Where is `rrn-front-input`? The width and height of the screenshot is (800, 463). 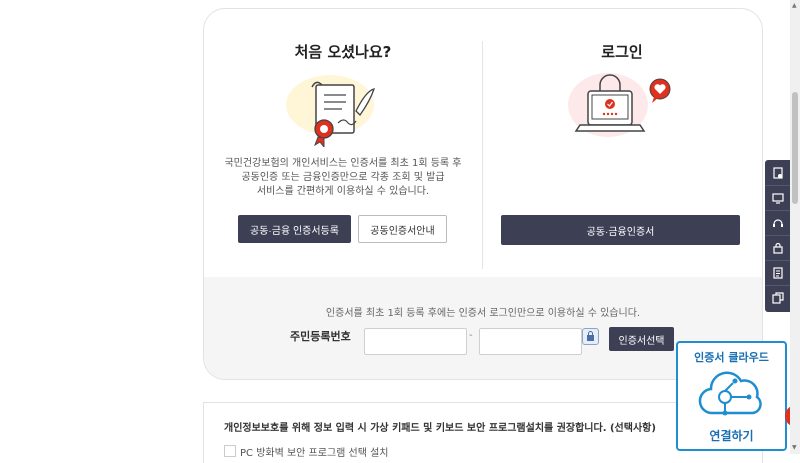 rrn-front-input is located at coordinates (415, 341).